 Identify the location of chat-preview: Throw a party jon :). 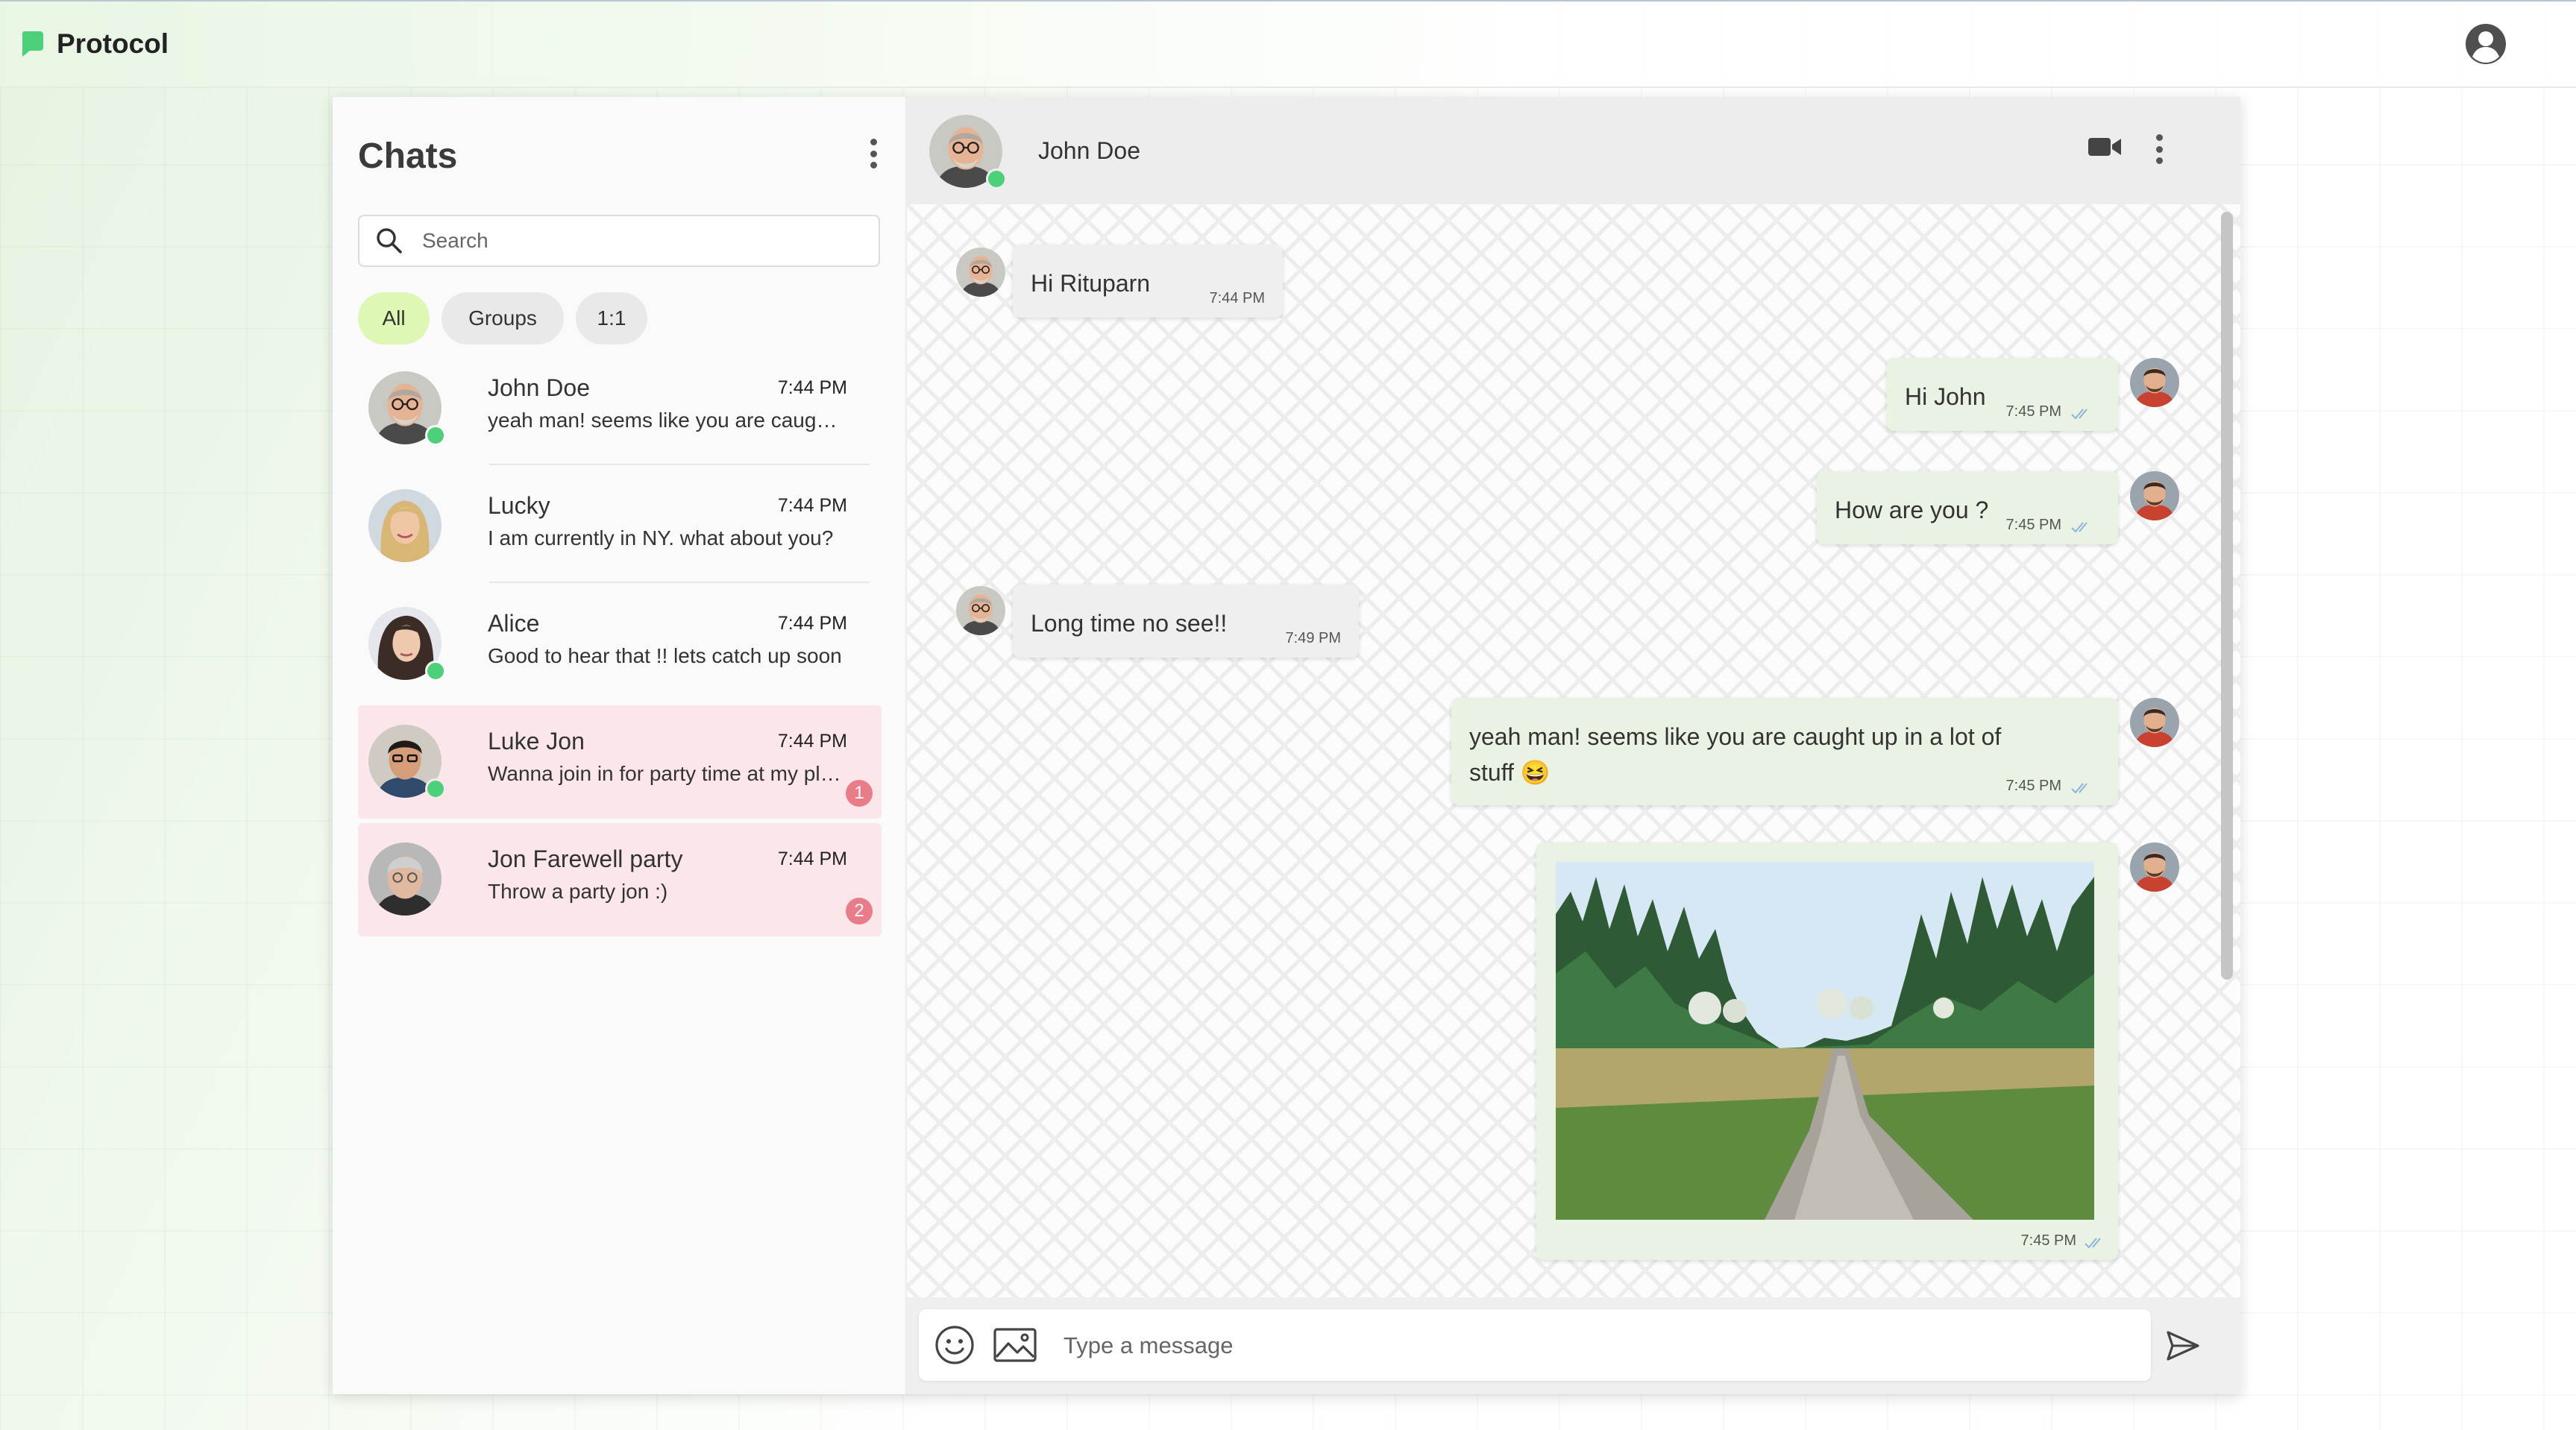
(578, 892).